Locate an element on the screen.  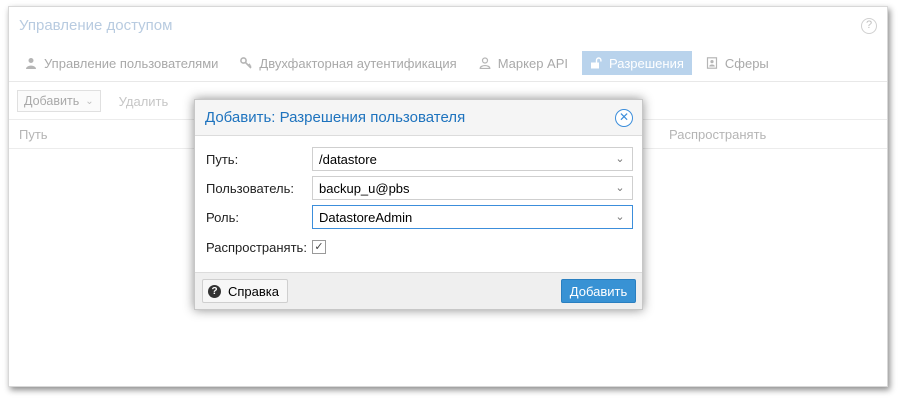
tab-two-factor: Двухфакторная аутентификация is located at coordinates (348, 63).